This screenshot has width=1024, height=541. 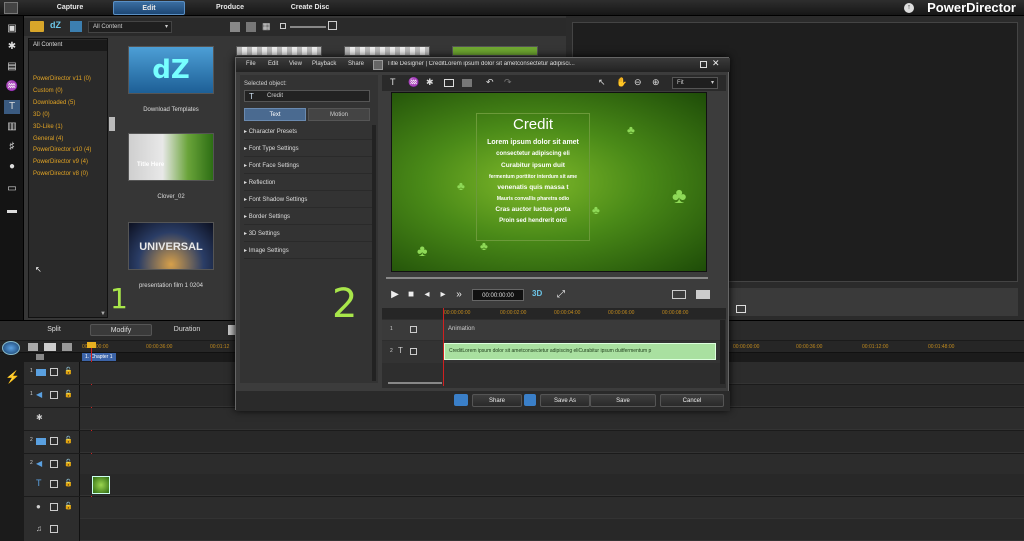 What do you see at coordinates (692, 400) in the screenshot?
I see `cancel-button: Cancel` at bounding box center [692, 400].